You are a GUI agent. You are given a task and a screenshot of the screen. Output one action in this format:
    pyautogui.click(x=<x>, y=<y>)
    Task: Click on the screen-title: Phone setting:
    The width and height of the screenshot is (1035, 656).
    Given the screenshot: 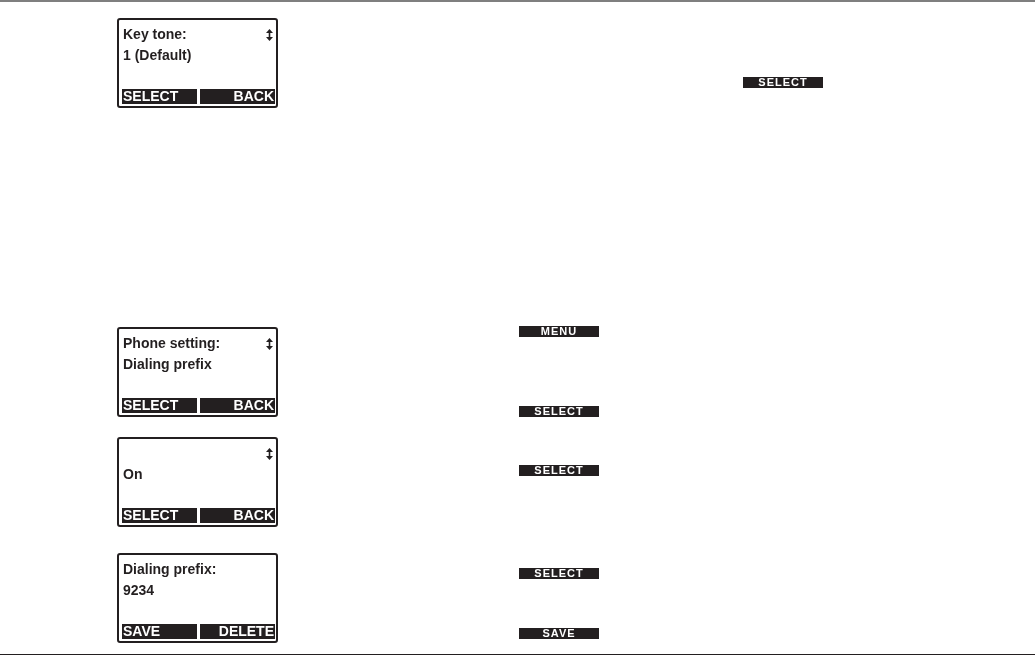 What is the action you would take?
    pyautogui.click(x=171, y=343)
    